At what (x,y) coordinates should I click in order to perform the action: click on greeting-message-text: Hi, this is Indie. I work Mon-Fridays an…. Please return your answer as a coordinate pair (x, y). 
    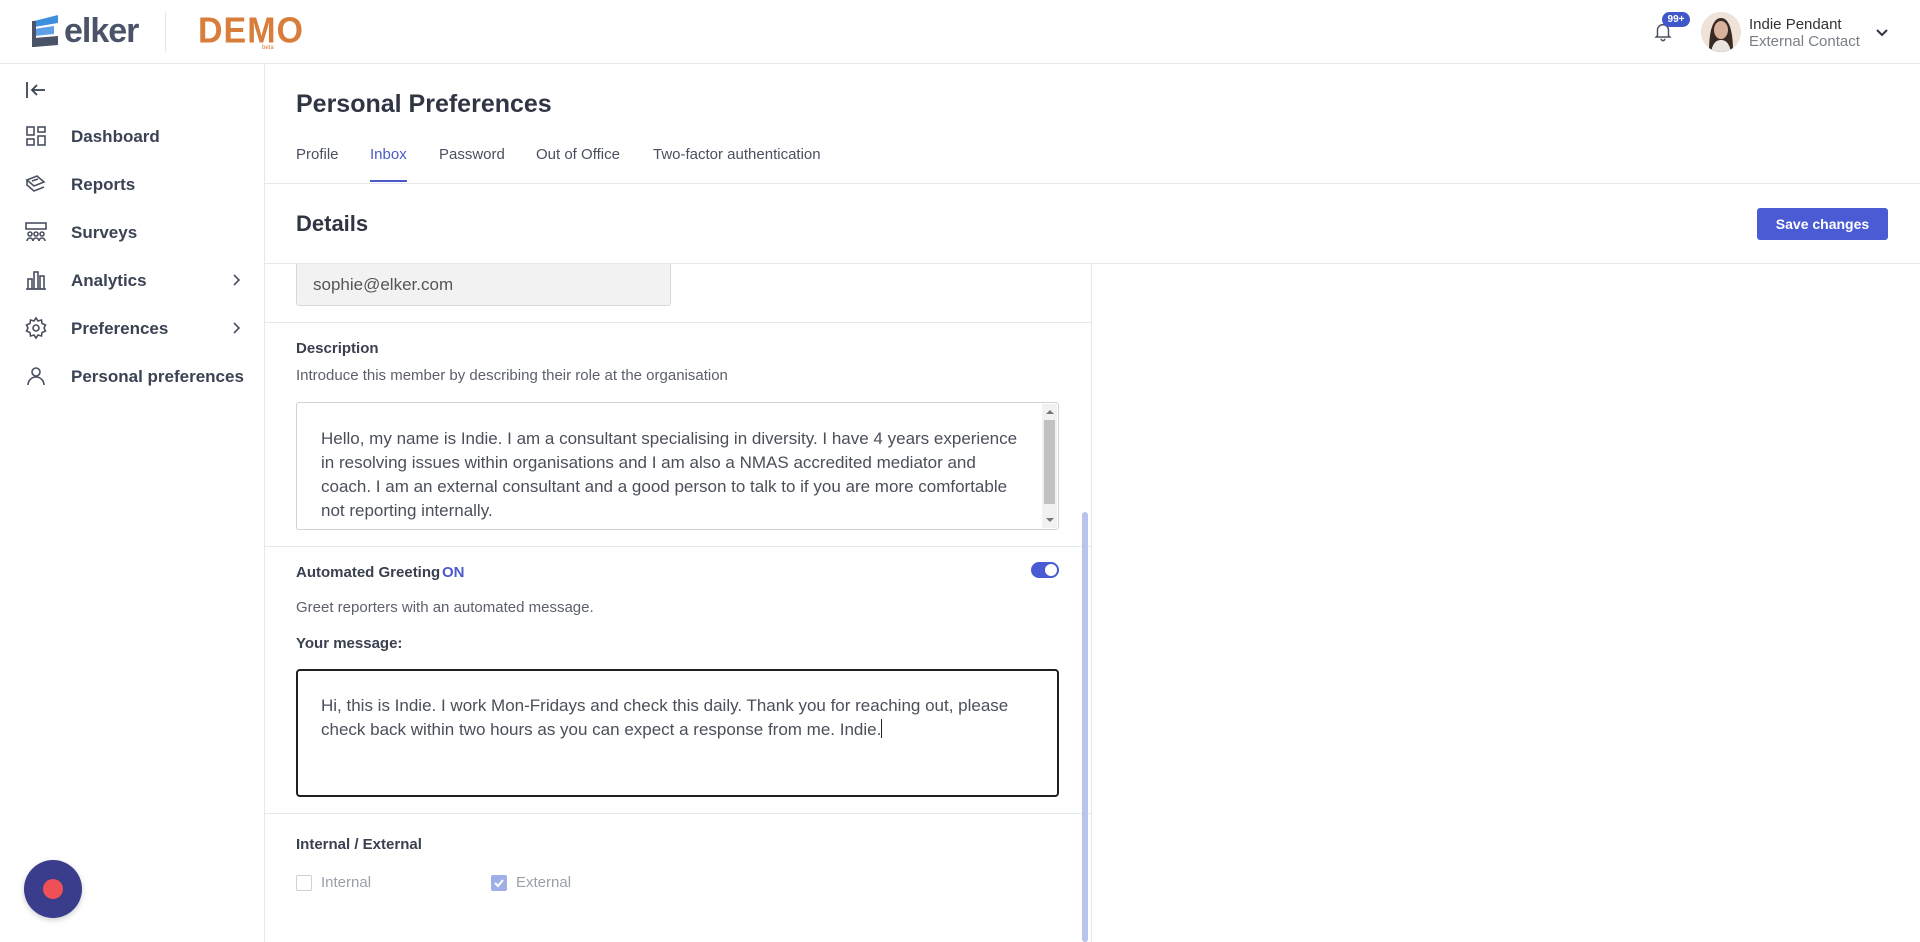
    Looking at the image, I should click on (676, 718).